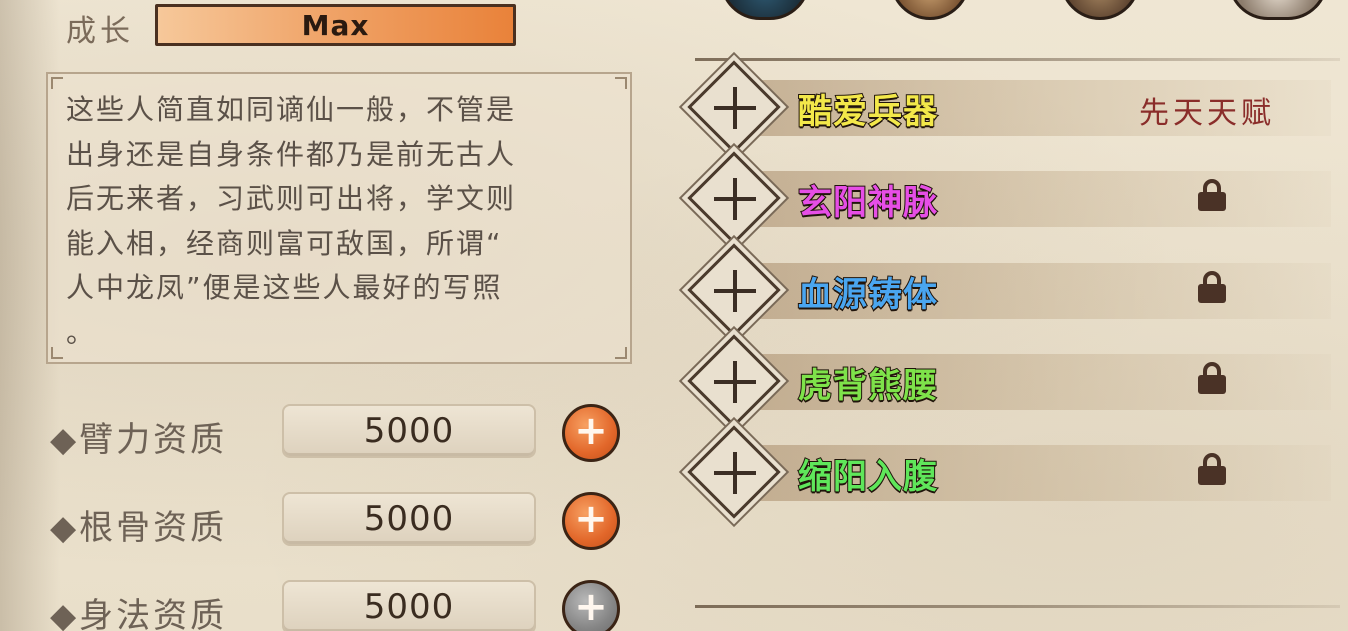 The width and height of the screenshot is (1348, 631). What do you see at coordinates (291, 154) in the screenshot?
I see `description-line: 出身还是自身条件都乃是前无古人` at bounding box center [291, 154].